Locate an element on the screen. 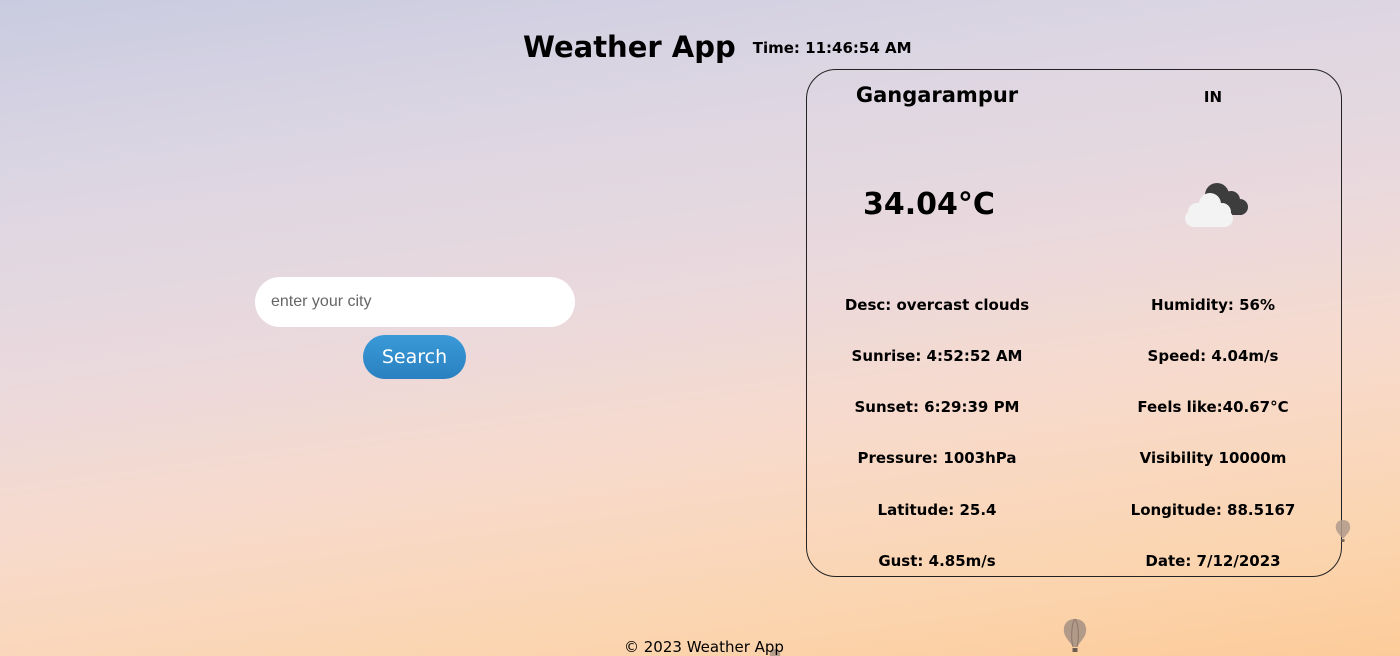  gust: Gust: 4.85m/s is located at coordinates (937, 561).